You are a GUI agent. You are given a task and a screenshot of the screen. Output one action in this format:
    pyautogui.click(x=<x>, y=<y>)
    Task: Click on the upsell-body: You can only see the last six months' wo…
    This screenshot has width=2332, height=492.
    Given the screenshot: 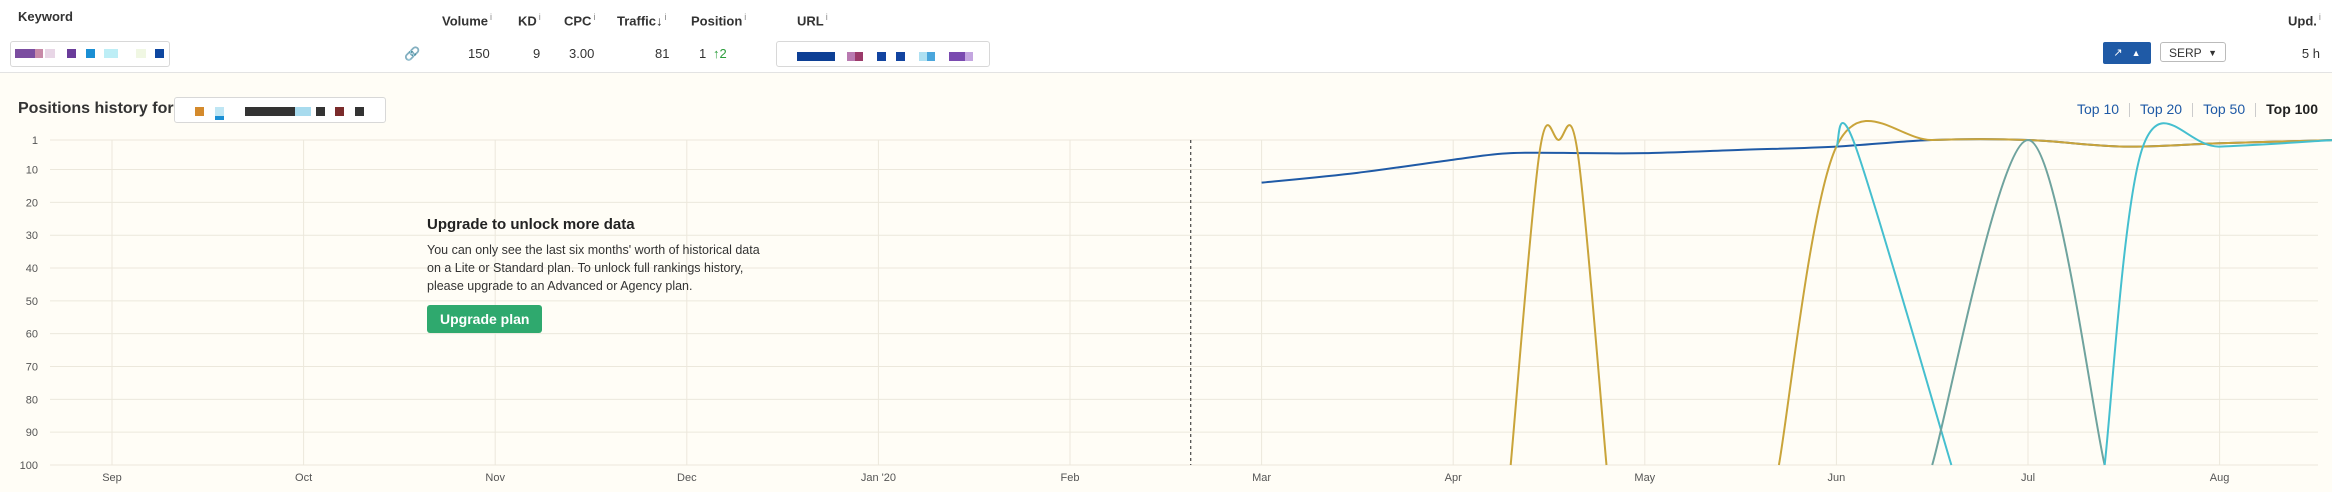 What is the action you would take?
    pyautogui.click(x=593, y=268)
    